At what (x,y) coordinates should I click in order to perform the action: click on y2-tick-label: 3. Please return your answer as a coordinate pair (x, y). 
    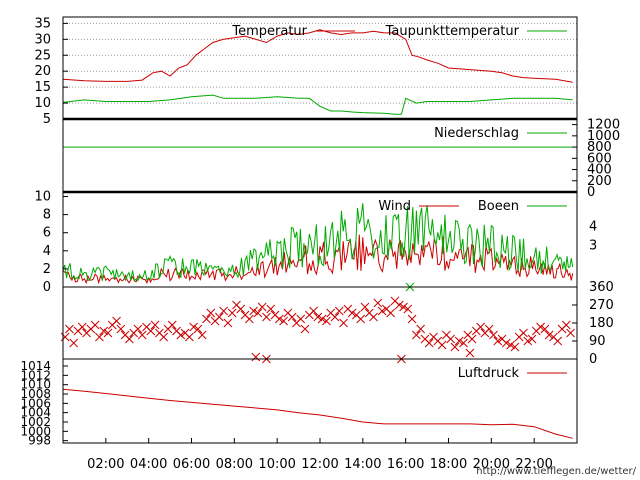
    Looking at the image, I should click on (593, 245).